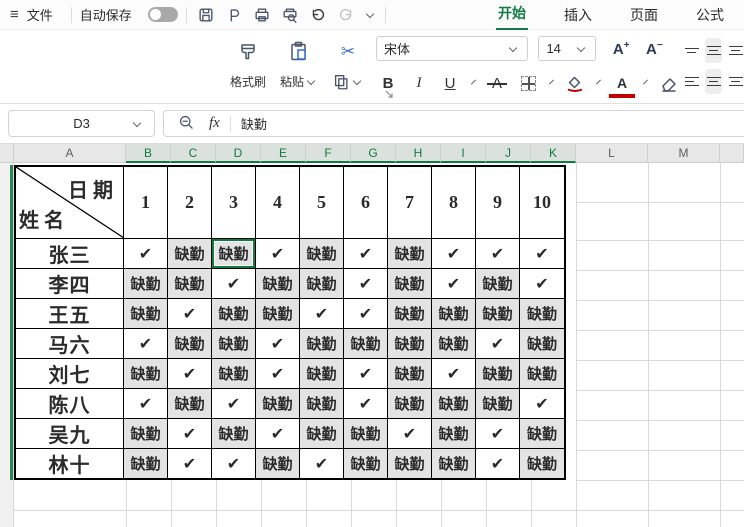 The height and width of the screenshot is (527, 744). I want to click on paste-dropdown-icon, so click(311, 80).